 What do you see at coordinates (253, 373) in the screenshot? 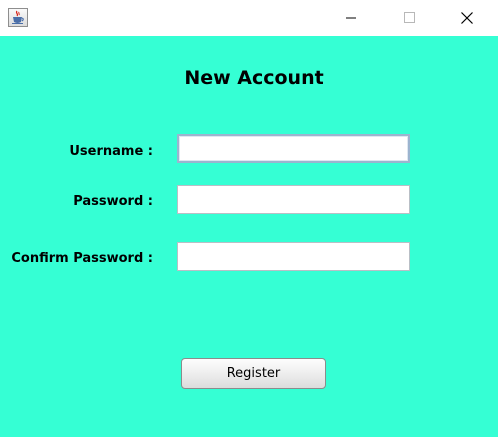
I see `register-button: Register` at bounding box center [253, 373].